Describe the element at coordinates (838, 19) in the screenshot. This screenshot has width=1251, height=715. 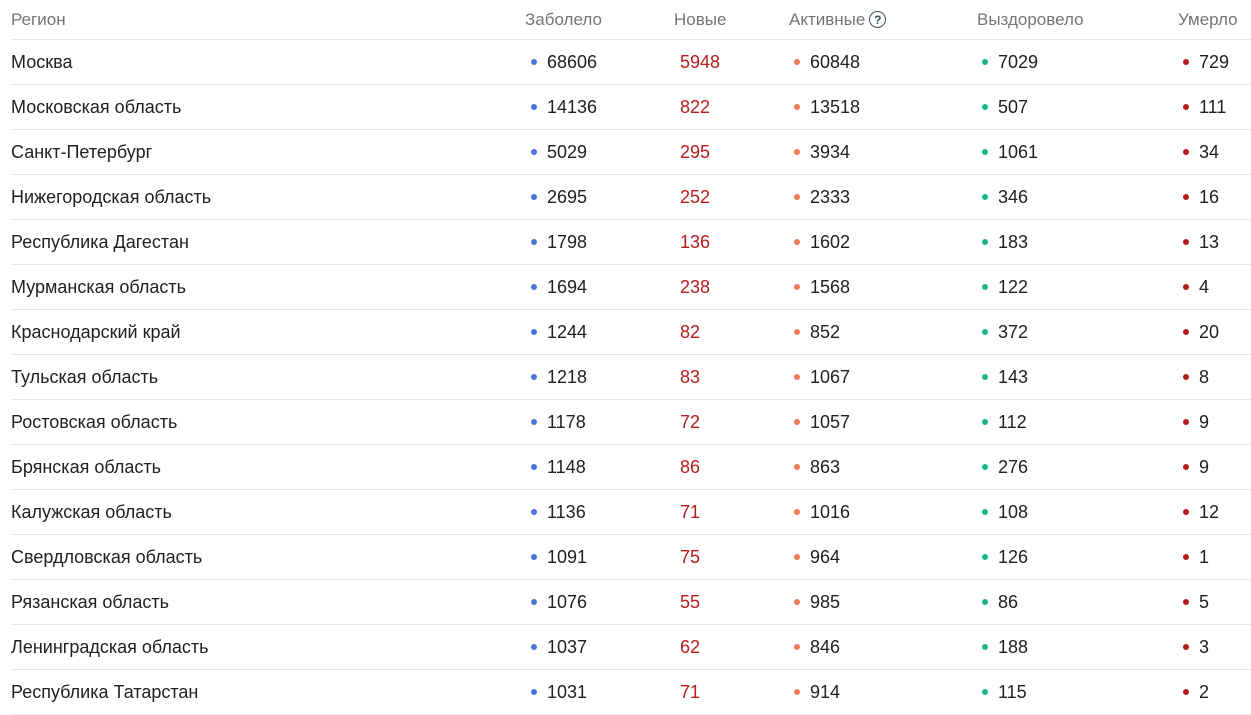
I see `column-header-active: Активные ?` at that location.